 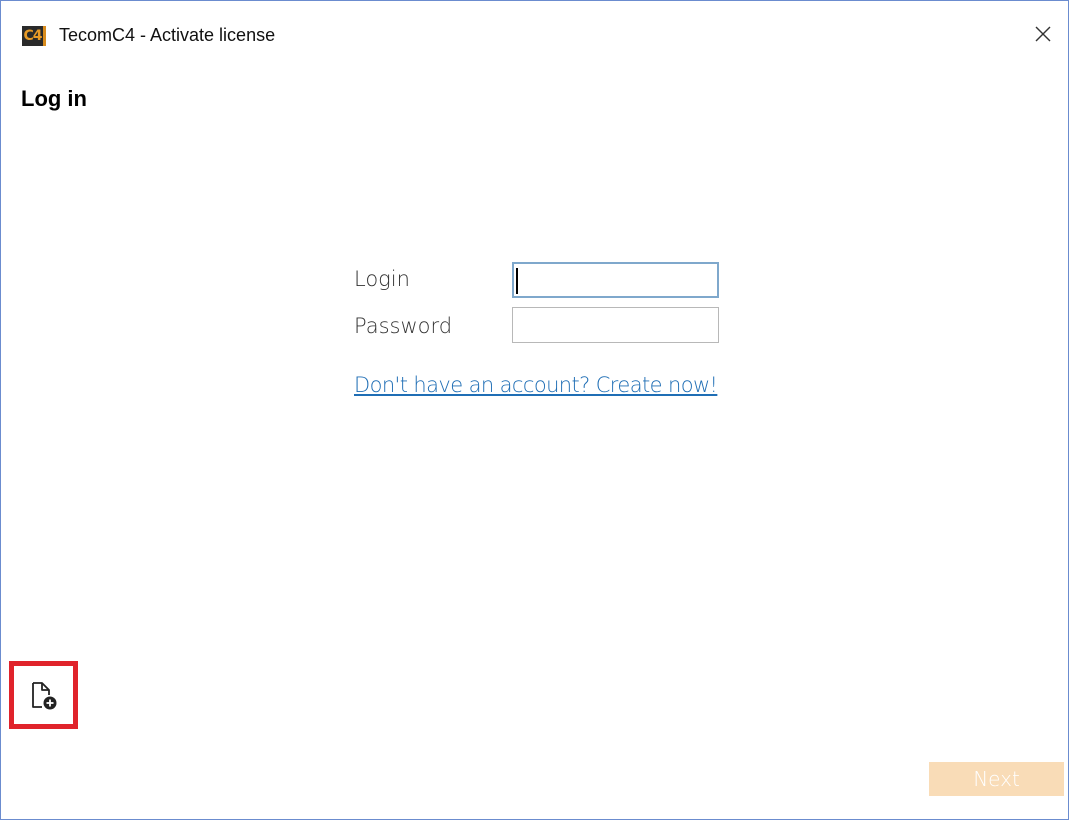 I want to click on add-license-file-button, so click(x=43, y=695).